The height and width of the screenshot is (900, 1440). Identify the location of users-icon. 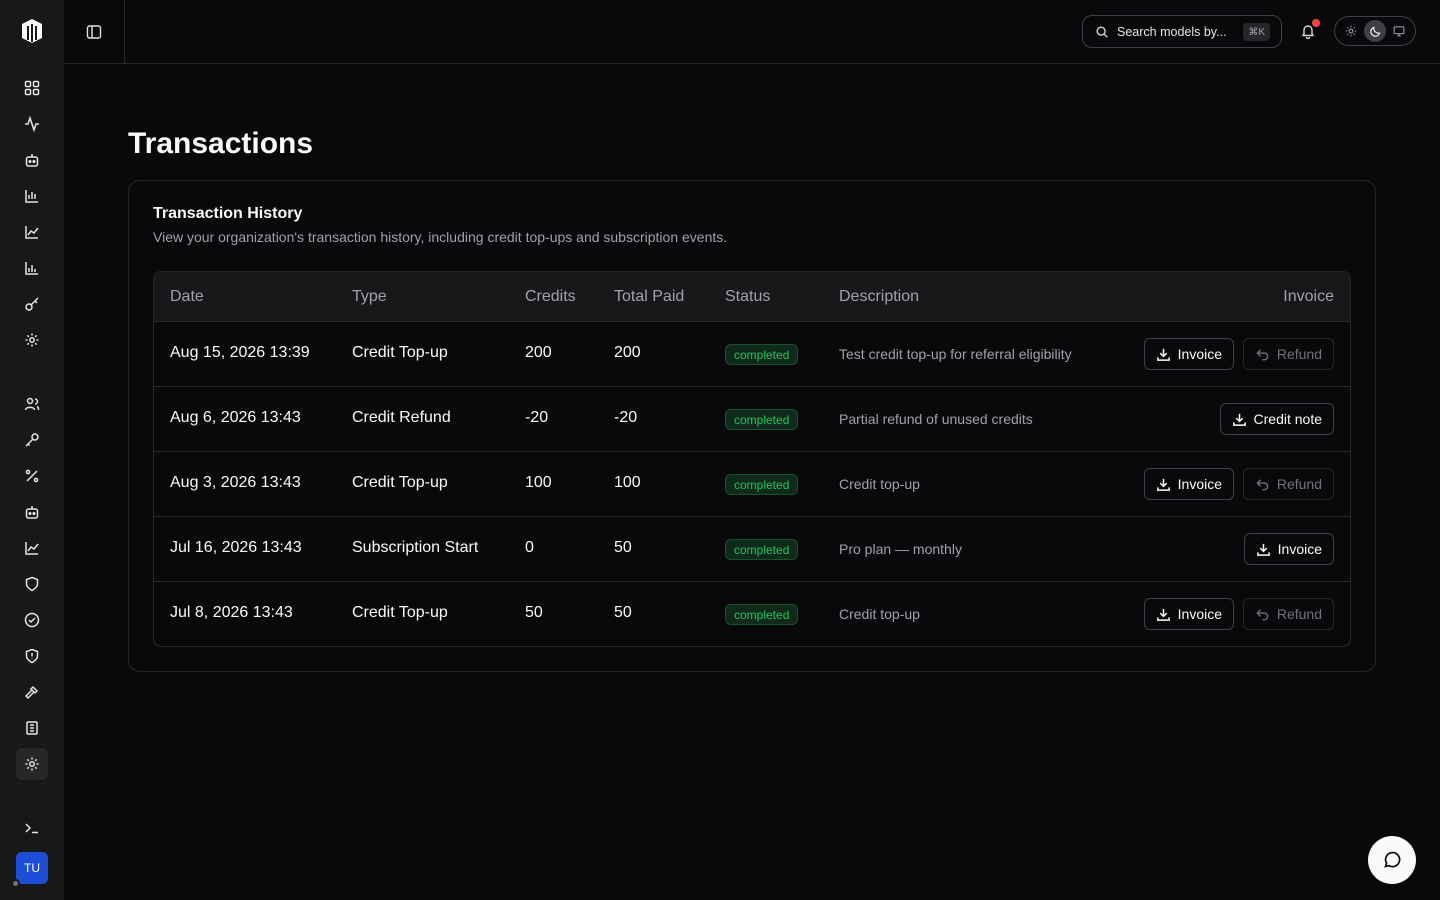
(32, 404).